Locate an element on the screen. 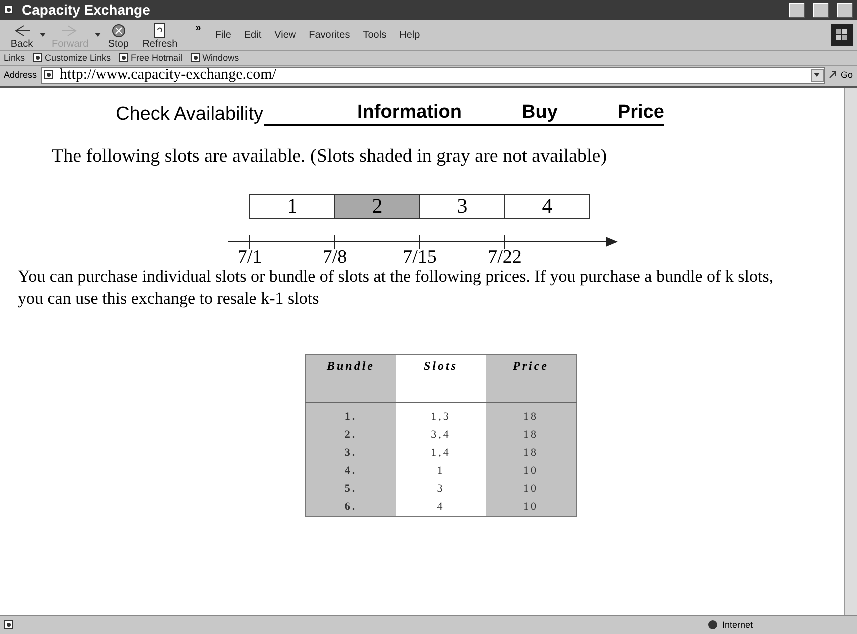 This screenshot has height=634, width=857. slot-cell: 4 is located at coordinates (547, 206).